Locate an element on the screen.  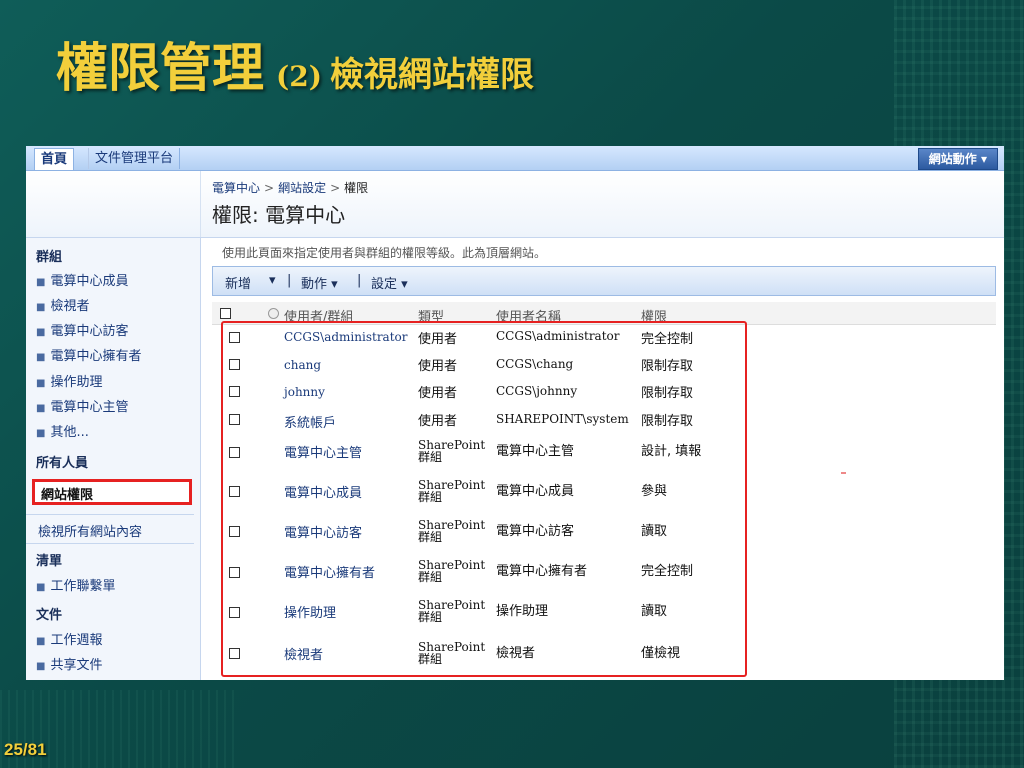
nav-item: ■ 操作助理 is located at coordinates (69, 380).